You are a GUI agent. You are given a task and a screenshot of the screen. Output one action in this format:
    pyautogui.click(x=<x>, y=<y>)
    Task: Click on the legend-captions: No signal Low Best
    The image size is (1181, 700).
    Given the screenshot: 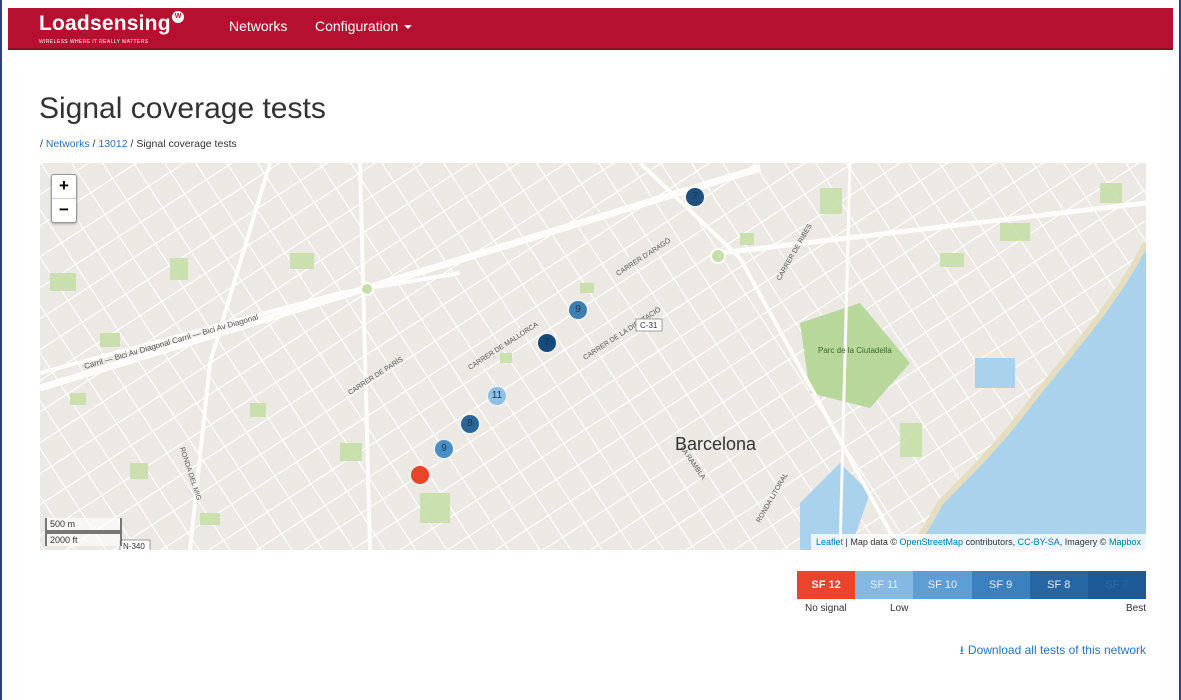 What is the action you would take?
    pyautogui.click(x=971, y=610)
    